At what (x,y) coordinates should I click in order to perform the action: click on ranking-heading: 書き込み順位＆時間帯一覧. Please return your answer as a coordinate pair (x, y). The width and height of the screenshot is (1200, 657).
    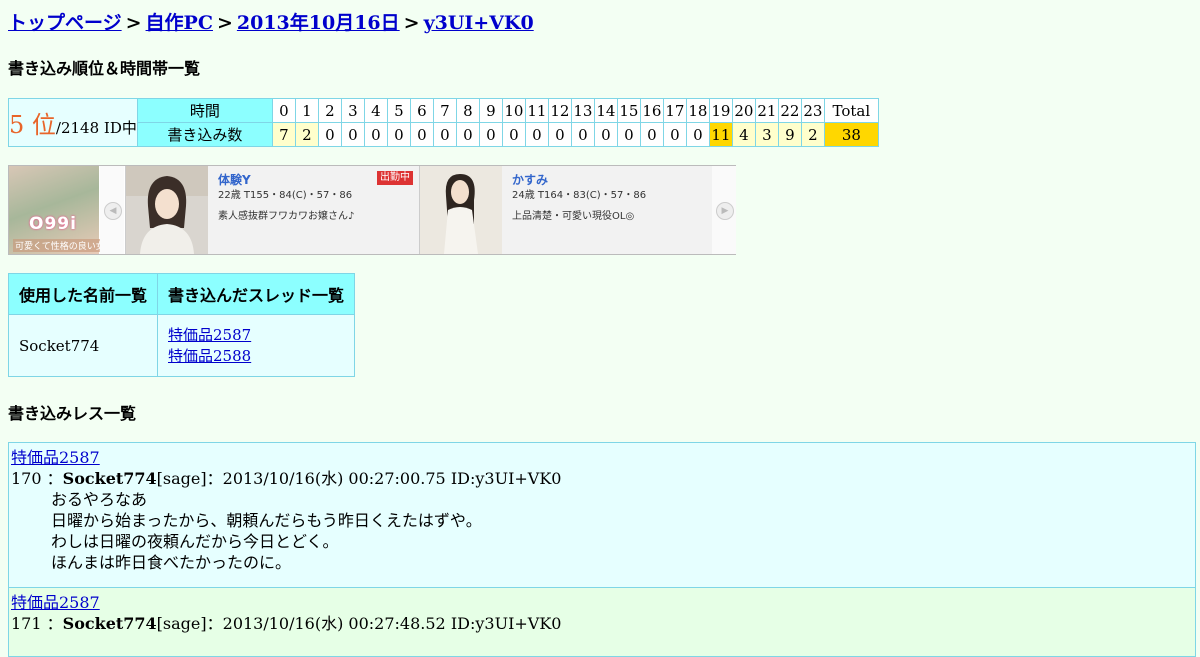
    Looking at the image, I should click on (104, 68).